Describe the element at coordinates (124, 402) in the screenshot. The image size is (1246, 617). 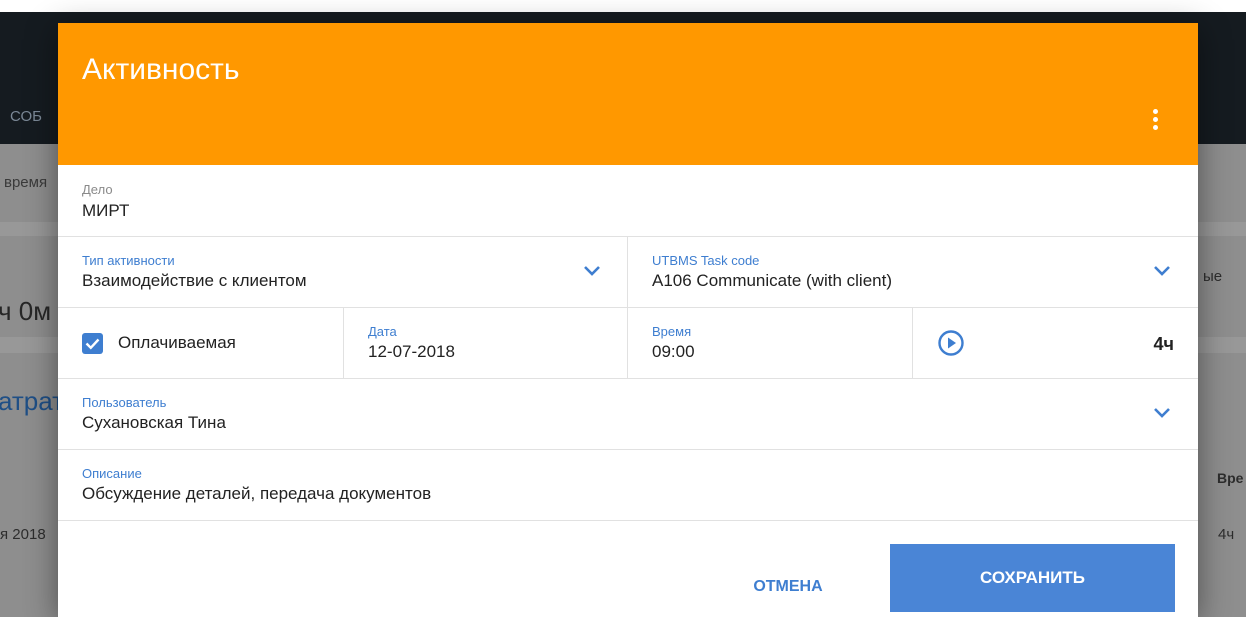
I see `user-label: Пользователь` at that location.